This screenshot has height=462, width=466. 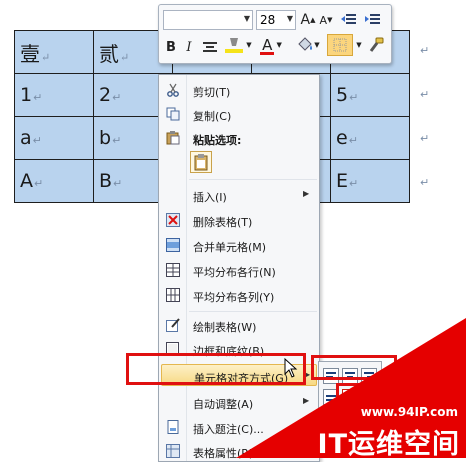 I want to click on font-color-button: A ▼, so click(x=272, y=45).